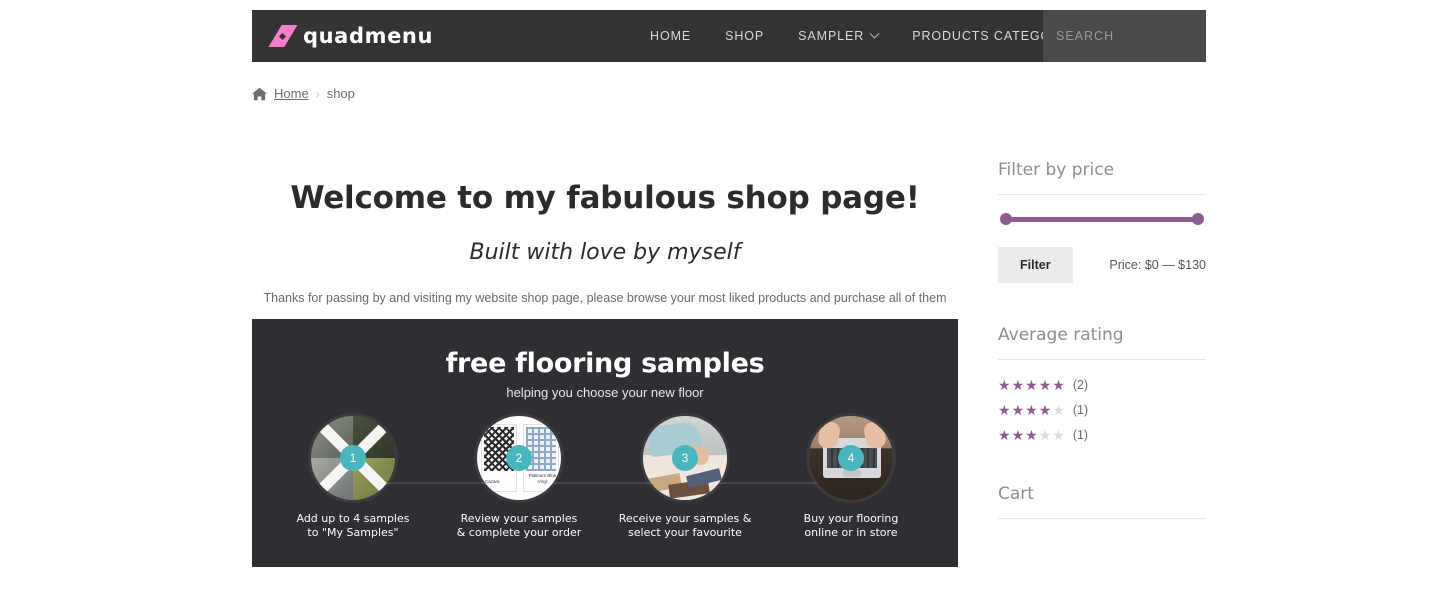  I want to click on step-1-number-badge: 1, so click(353, 458).